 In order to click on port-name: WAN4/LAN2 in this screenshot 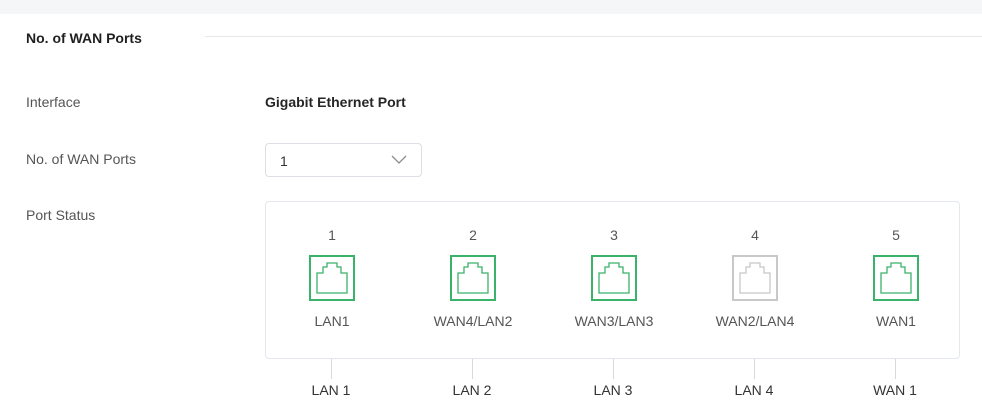, I will do `click(473, 321)`.